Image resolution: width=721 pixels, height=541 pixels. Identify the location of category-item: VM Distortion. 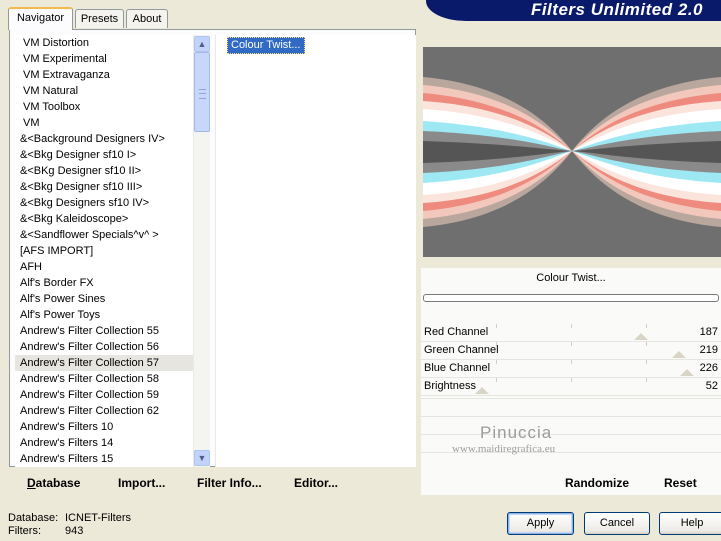
(104, 43).